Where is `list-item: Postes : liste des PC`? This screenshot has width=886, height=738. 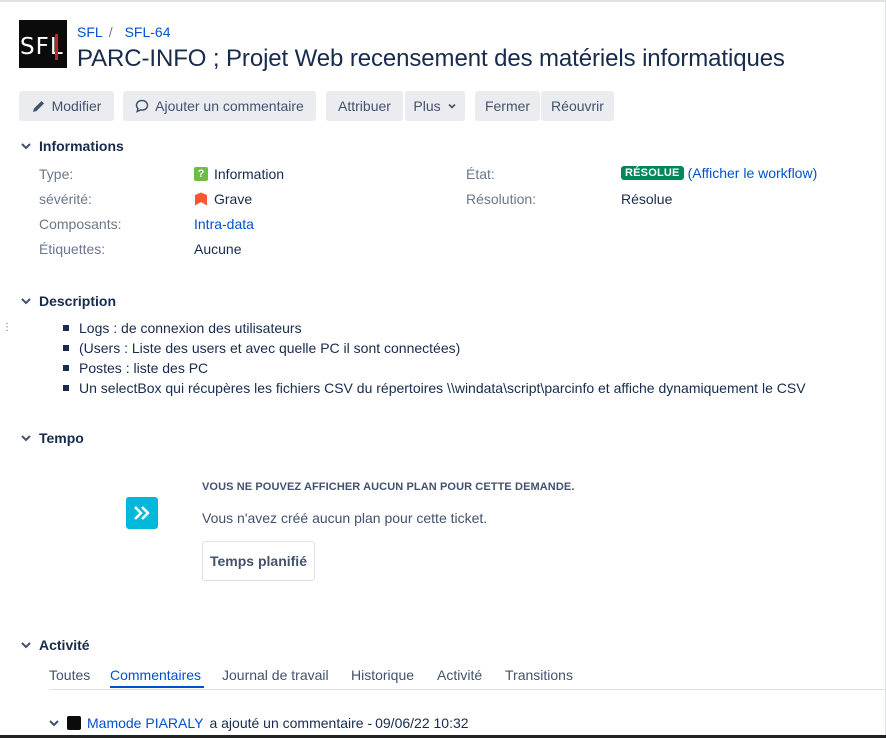 list-item: Postes : liste des PC is located at coordinates (434, 368).